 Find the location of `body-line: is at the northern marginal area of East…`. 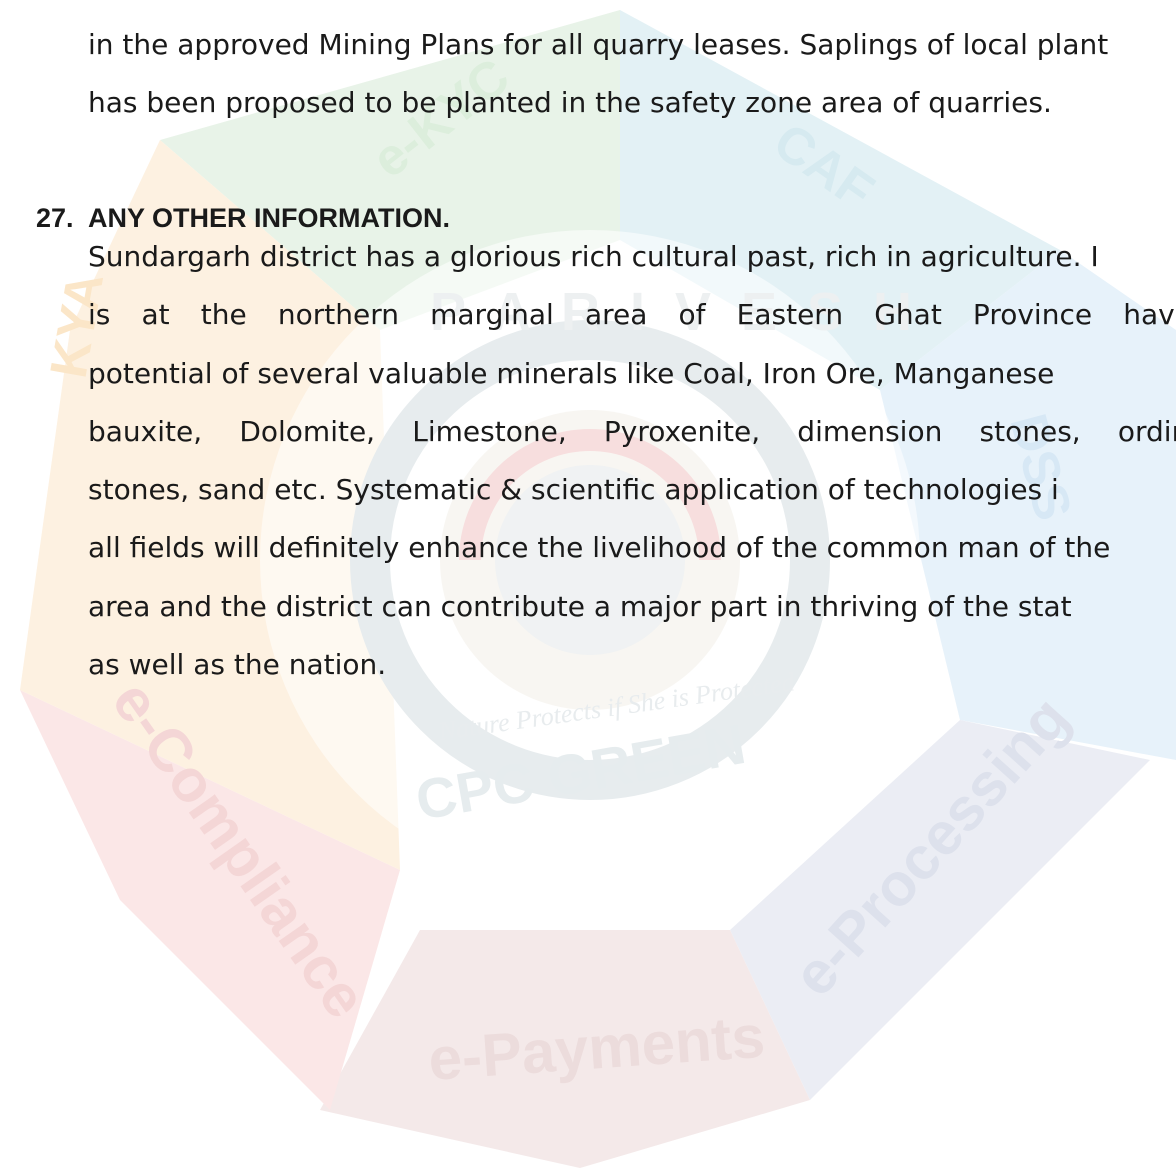

body-line: is at the northern marginal area of East… is located at coordinates (632, 315).